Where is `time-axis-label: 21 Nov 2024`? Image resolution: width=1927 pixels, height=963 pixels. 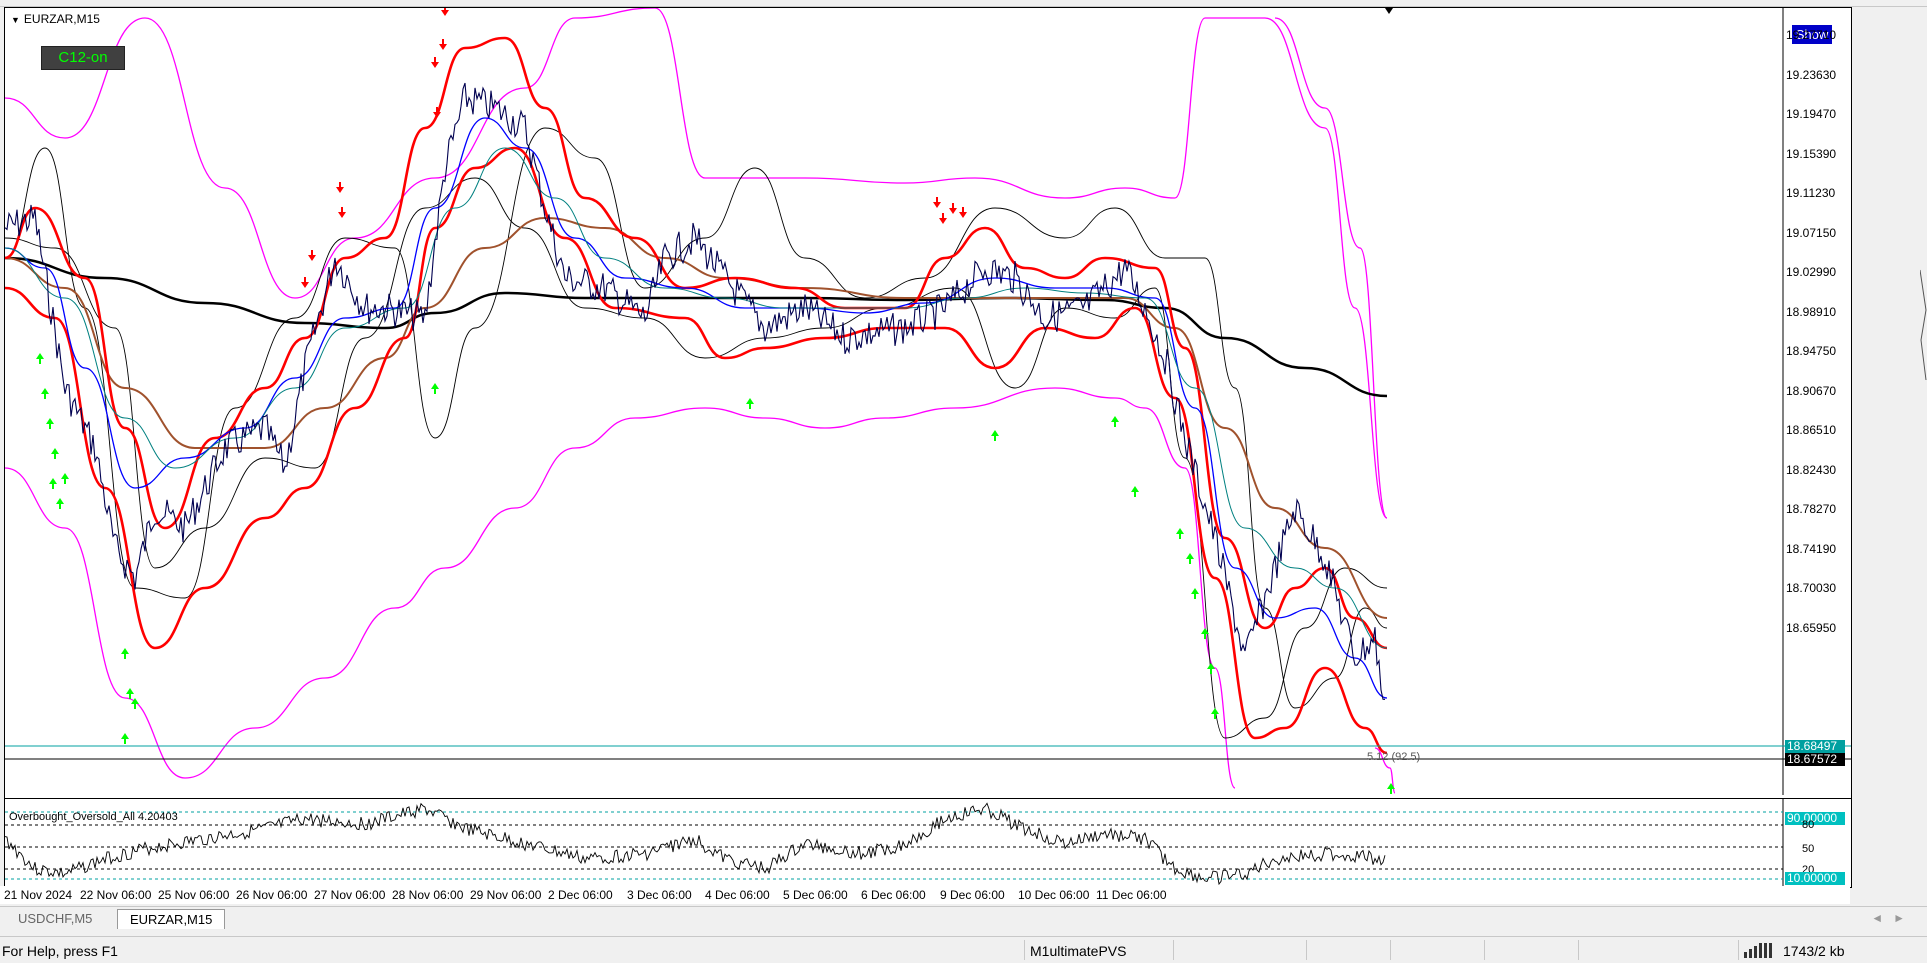 time-axis-label: 21 Nov 2024 is located at coordinates (38, 895).